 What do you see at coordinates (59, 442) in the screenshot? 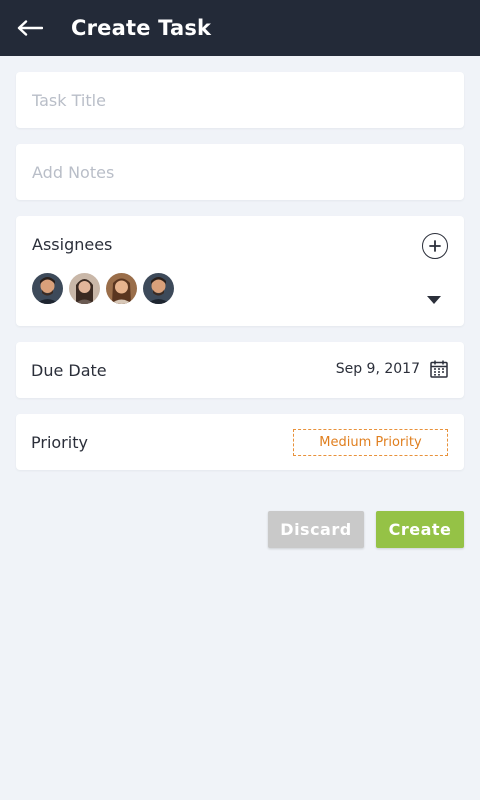
I see `priority-label: Priority` at bounding box center [59, 442].